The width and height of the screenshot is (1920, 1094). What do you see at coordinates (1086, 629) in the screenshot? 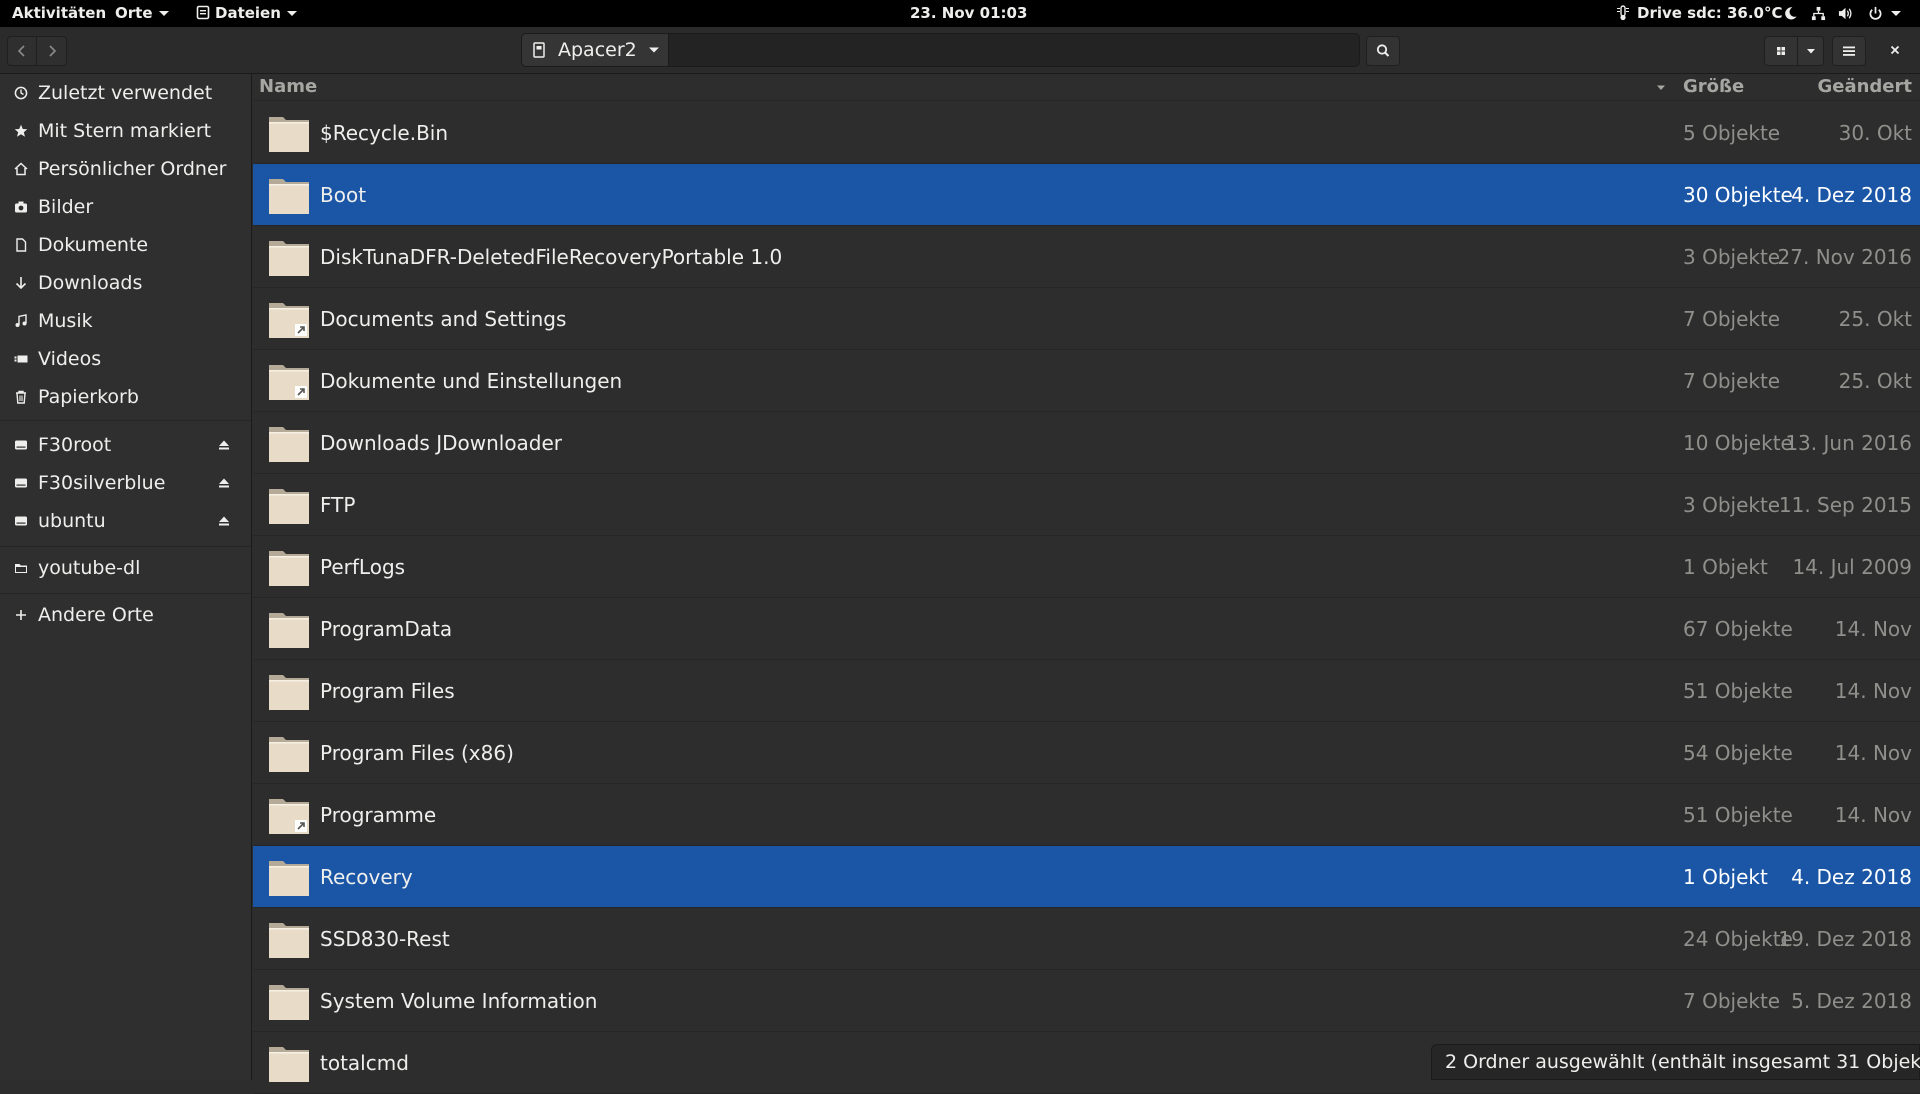
I see `file-row: ProgramData 67 Objekte 14. Nov` at bounding box center [1086, 629].